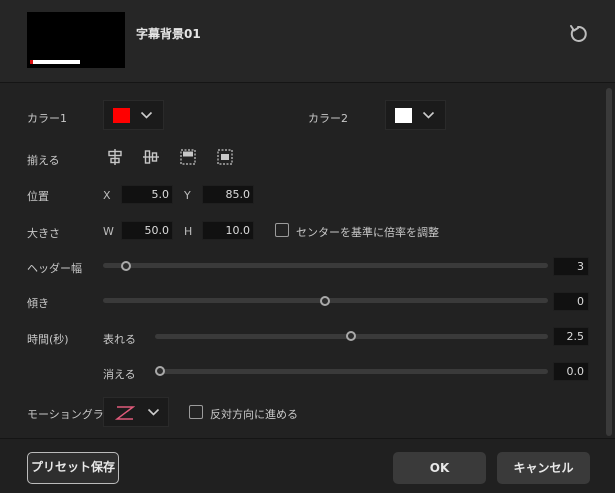 The height and width of the screenshot is (493, 615). I want to click on center-scale-label: センターを基準に倍率を調整, so click(367, 232).